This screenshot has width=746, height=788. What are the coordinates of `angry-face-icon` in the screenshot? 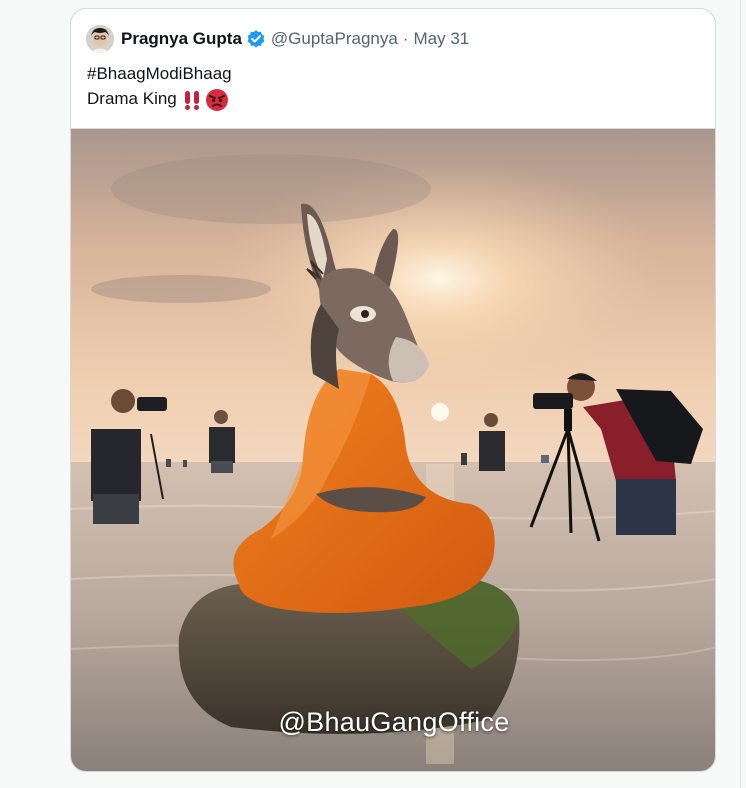 It's located at (216, 99).